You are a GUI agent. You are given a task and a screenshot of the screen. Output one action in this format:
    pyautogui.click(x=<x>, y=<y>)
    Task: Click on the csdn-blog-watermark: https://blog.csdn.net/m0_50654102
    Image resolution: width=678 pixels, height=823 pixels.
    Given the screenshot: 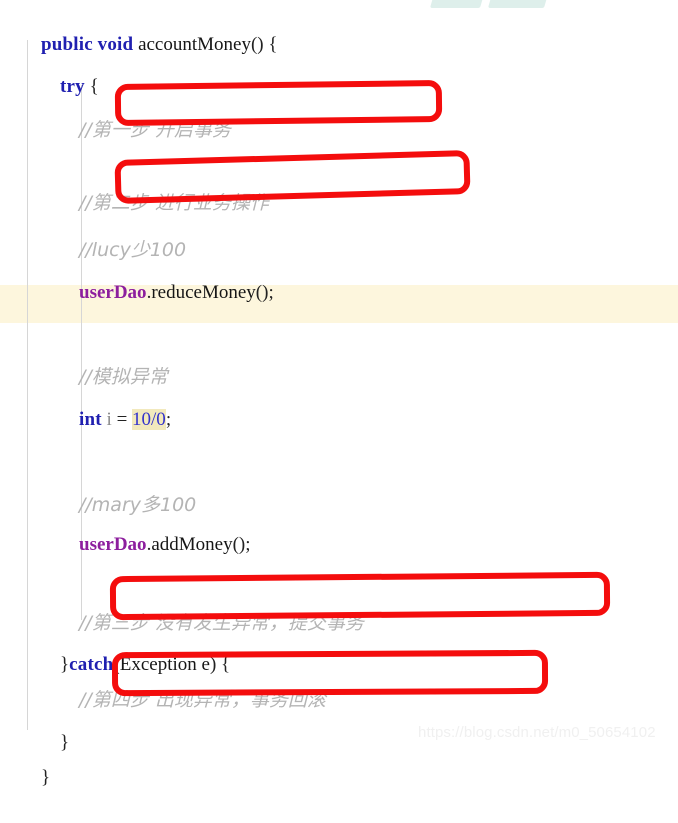 What is the action you would take?
    pyautogui.click(x=537, y=732)
    